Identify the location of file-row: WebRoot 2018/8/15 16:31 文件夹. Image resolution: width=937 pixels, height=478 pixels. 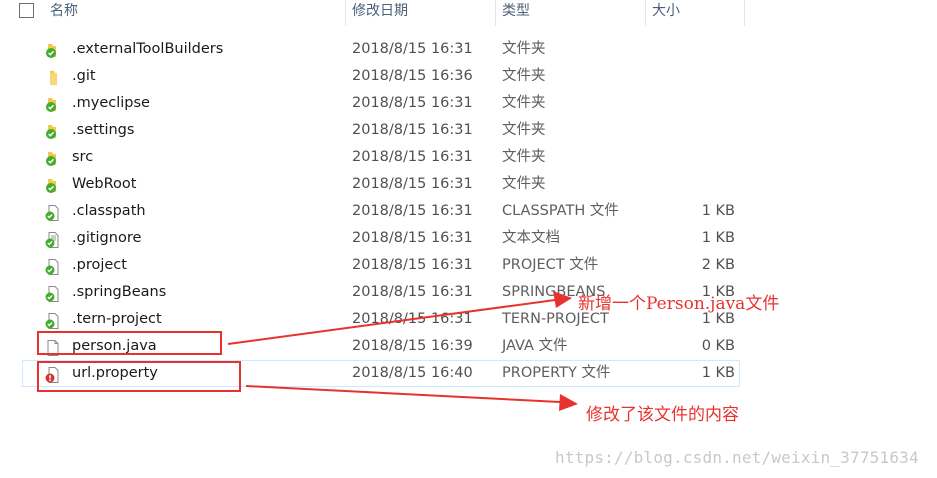
(372, 184).